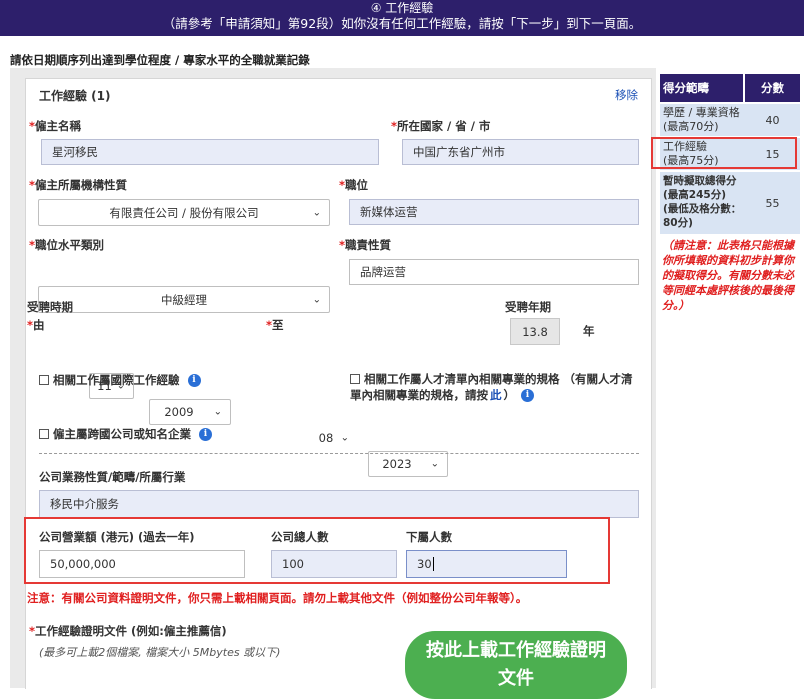 The image size is (804, 699). Describe the element at coordinates (44, 434) in the screenshot. I see `mnc-checkbox` at that location.